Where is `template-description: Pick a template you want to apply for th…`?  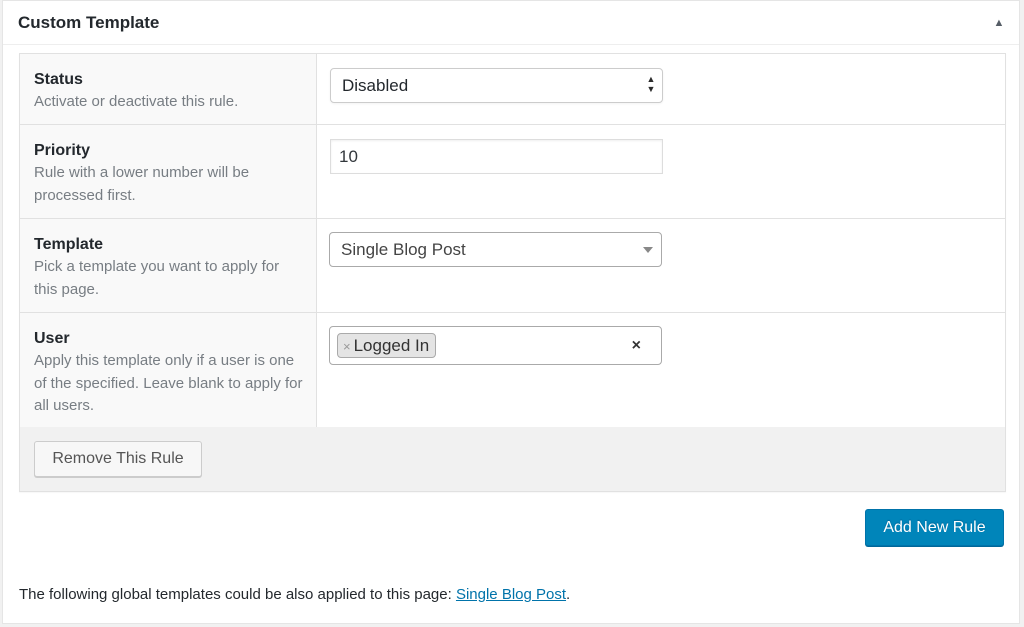 template-description: Pick a template you want to apply for th… is located at coordinates (157, 278).